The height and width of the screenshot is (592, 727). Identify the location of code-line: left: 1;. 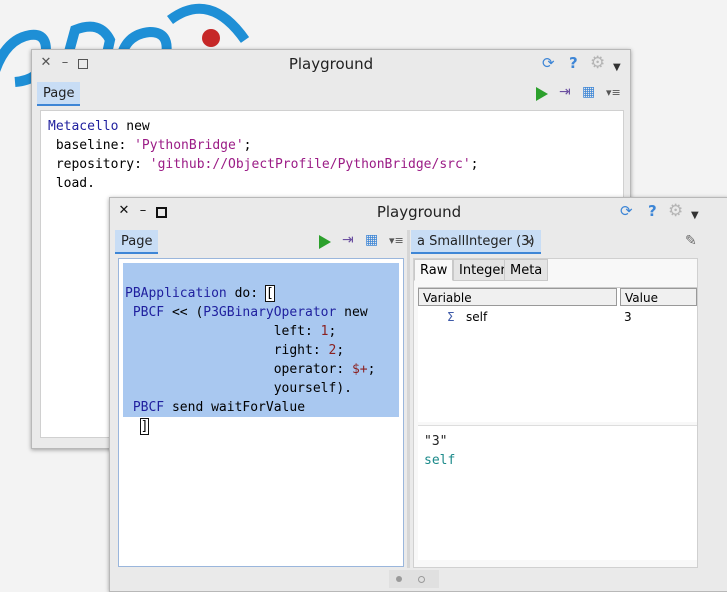
(250, 331).